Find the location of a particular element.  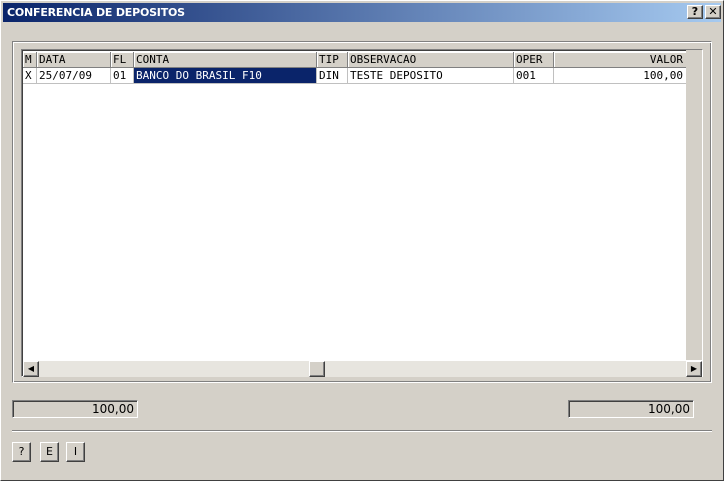

horizontal-scrollbar: ◀ ▶ is located at coordinates (362, 369).